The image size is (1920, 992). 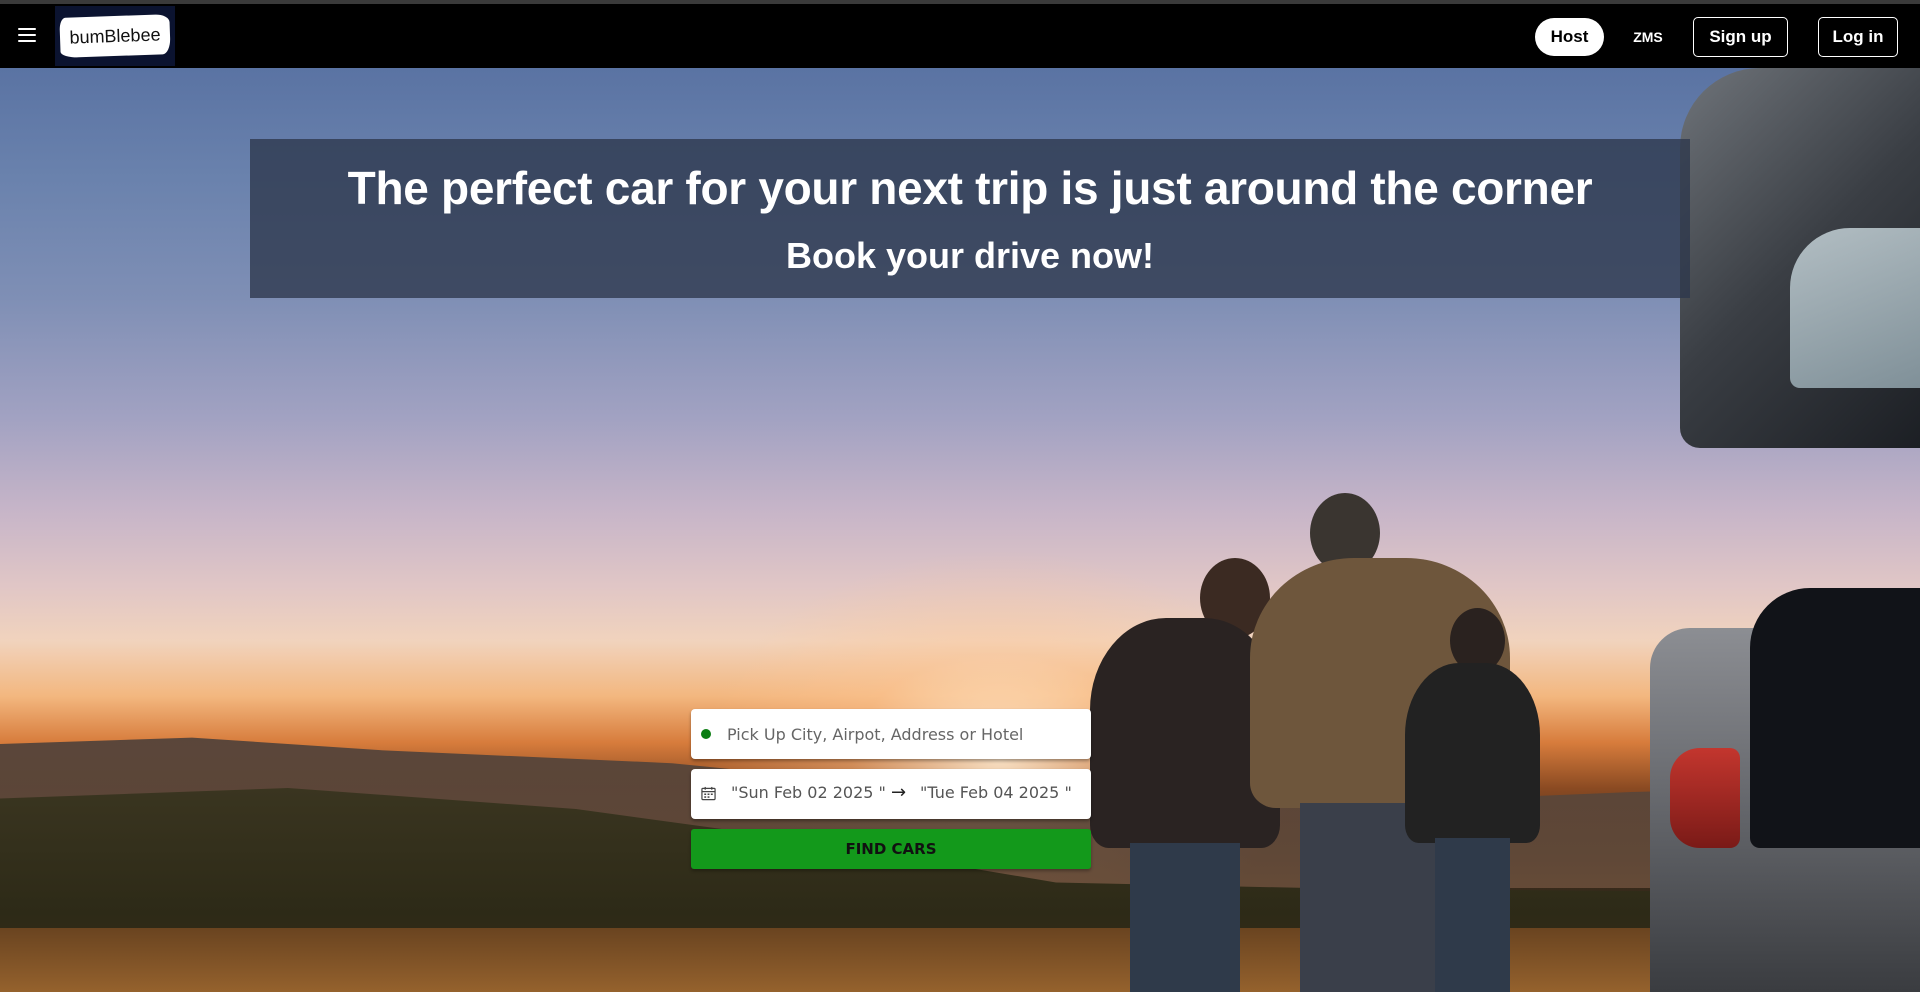 I want to click on logo-brush: bumBlebee, so click(x=115, y=36).